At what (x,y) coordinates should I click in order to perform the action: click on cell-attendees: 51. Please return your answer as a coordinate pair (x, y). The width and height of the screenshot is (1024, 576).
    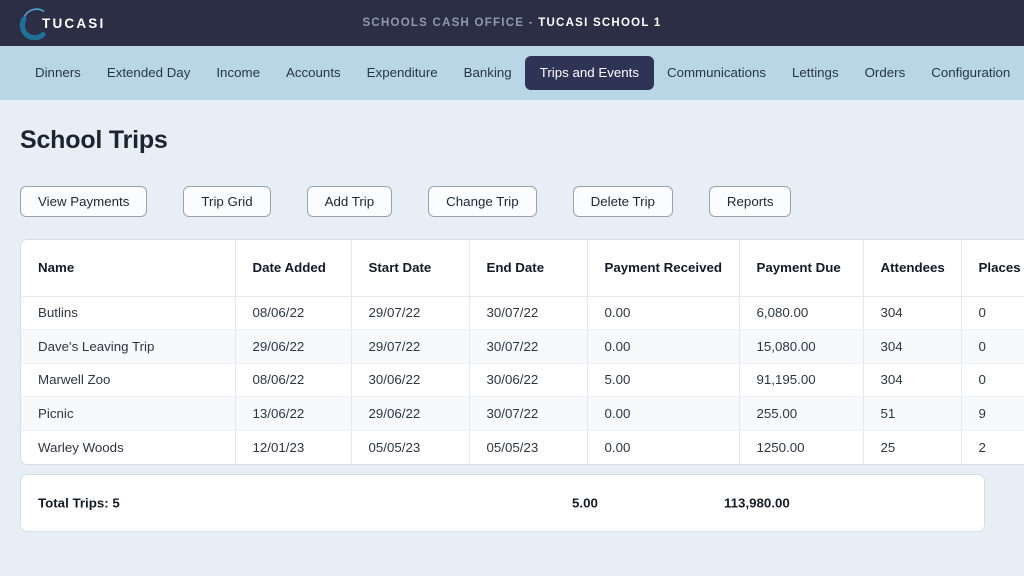
    Looking at the image, I should click on (912, 413).